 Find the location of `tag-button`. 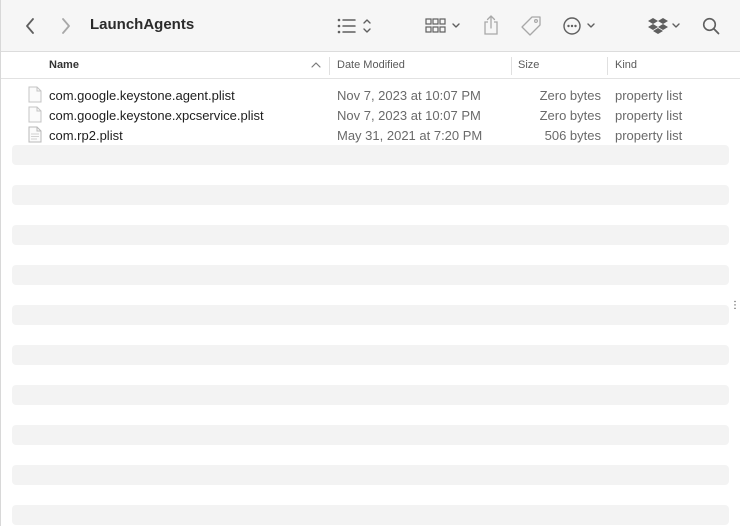

tag-button is located at coordinates (531, 26).